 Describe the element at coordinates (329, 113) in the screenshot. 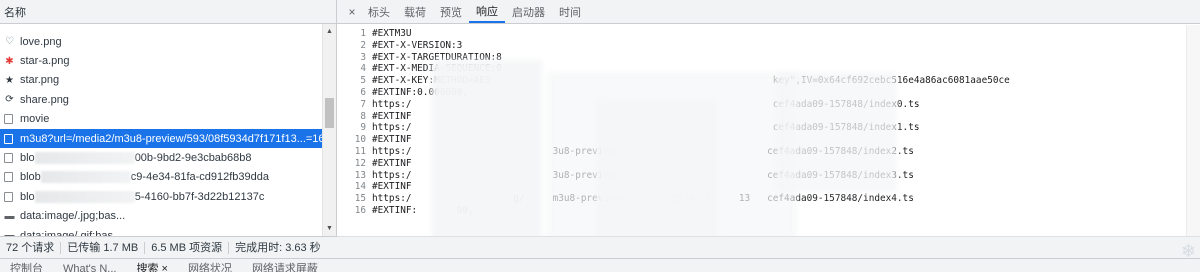

I see `scrollbar-thumb` at that location.